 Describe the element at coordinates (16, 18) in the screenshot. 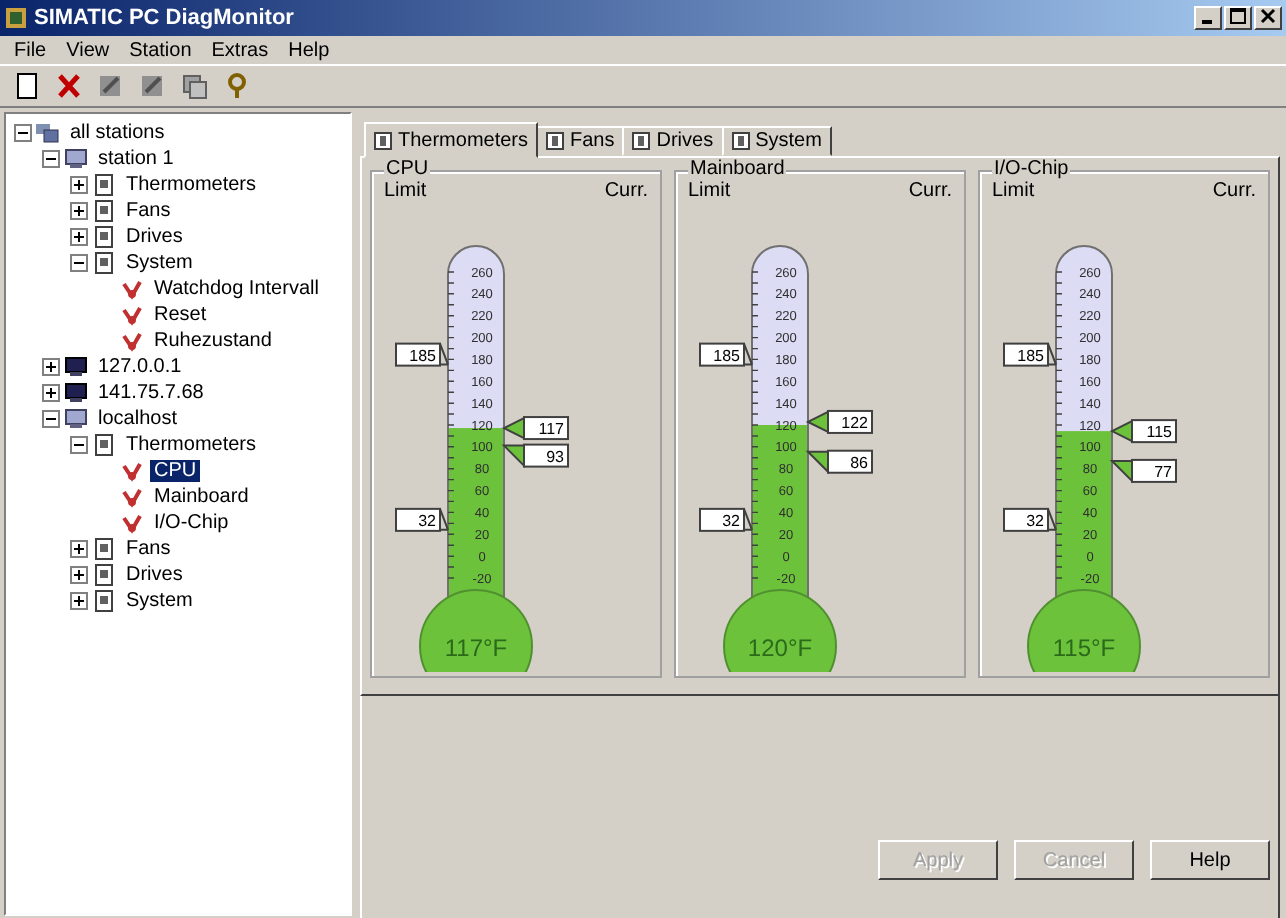

I see `app-icon` at that location.